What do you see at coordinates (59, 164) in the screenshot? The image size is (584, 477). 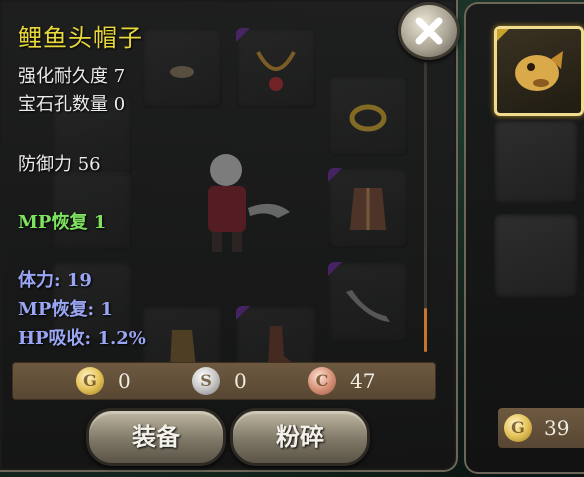 I see `defense-stat: 防御力 56` at bounding box center [59, 164].